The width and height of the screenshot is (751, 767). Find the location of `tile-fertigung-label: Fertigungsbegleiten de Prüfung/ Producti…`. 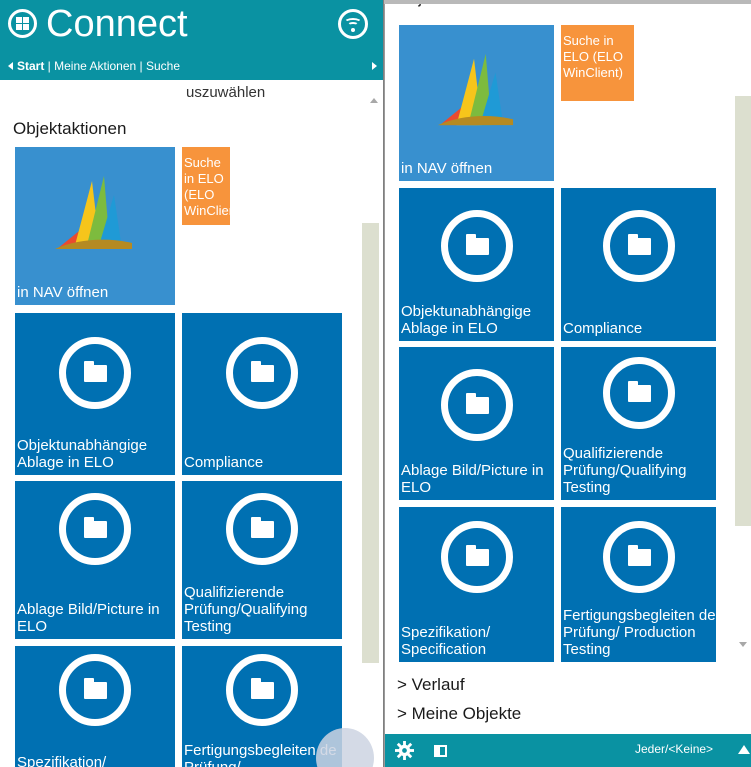

tile-fertigung-label: Fertigungsbegleiten de Prüfung/ Producti… is located at coordinates (639, 632).